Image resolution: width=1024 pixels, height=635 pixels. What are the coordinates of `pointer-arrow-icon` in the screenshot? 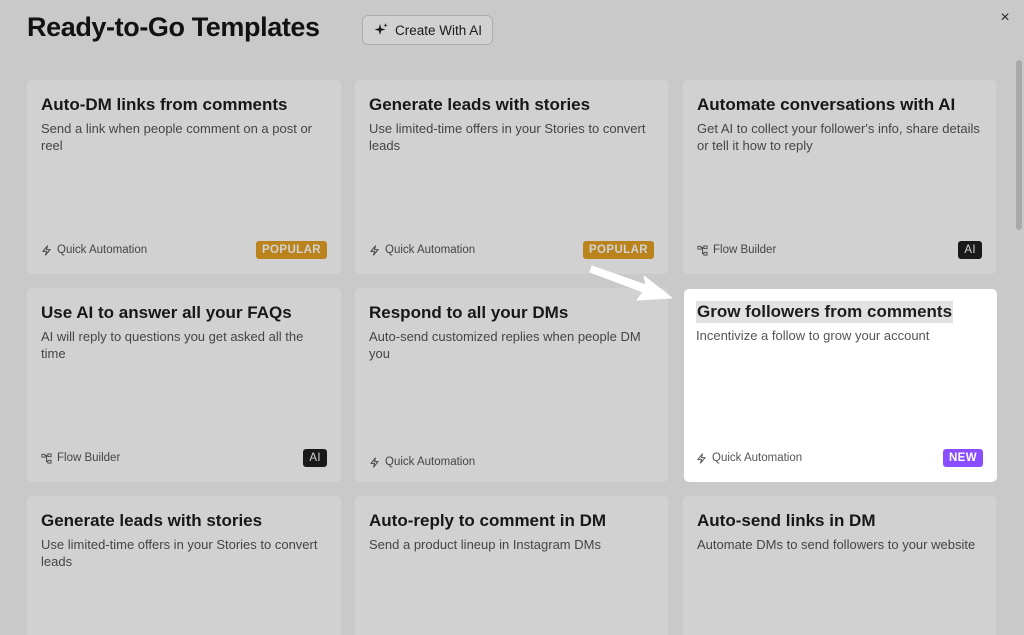 It's located at (631, 283).